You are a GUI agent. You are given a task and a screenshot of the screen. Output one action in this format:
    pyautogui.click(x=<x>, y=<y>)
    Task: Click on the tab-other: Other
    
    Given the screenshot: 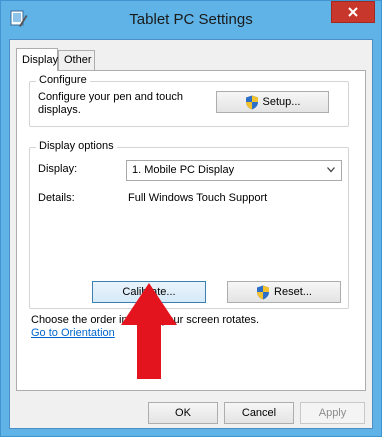 What is the action you would take?
    pyautogui.click(x=76, y=60)
    